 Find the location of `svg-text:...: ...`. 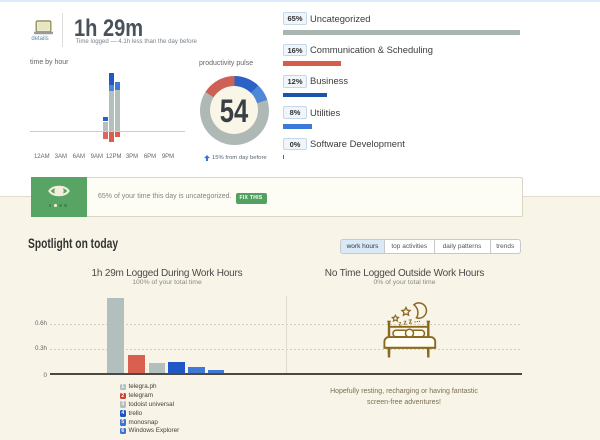

svg-text:...: ... is located at coordinates (417, 320).